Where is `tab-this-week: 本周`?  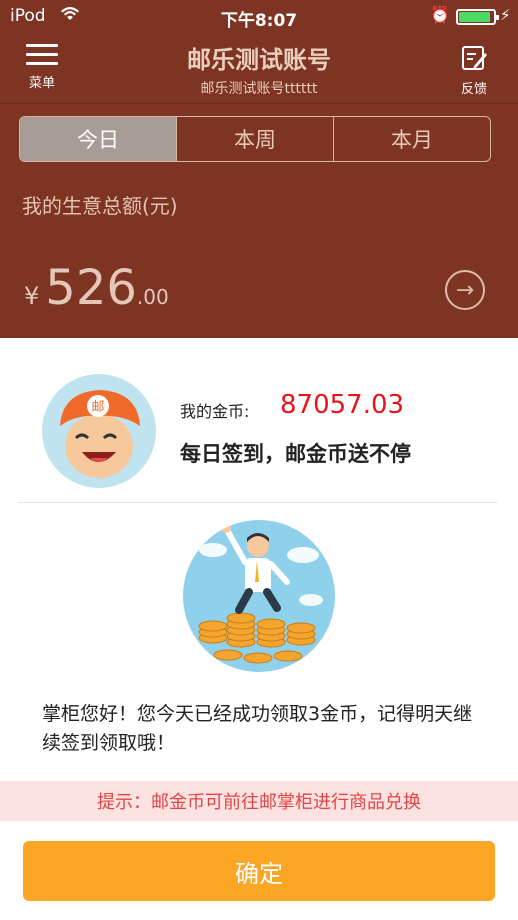
tab-this-week: 本周 is located at coordinates (254, 139).